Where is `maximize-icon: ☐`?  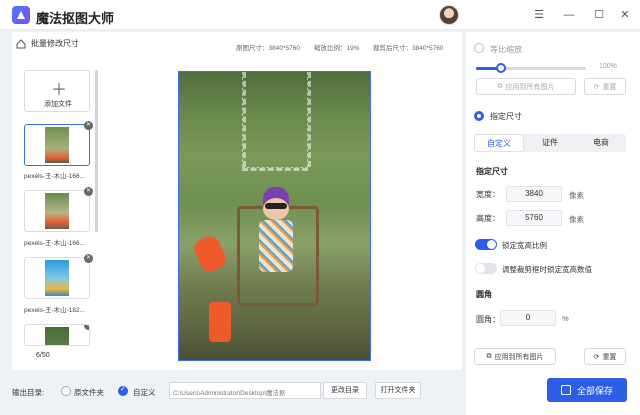 maximize-icon: ☐ is located at coordinates (599, 15).